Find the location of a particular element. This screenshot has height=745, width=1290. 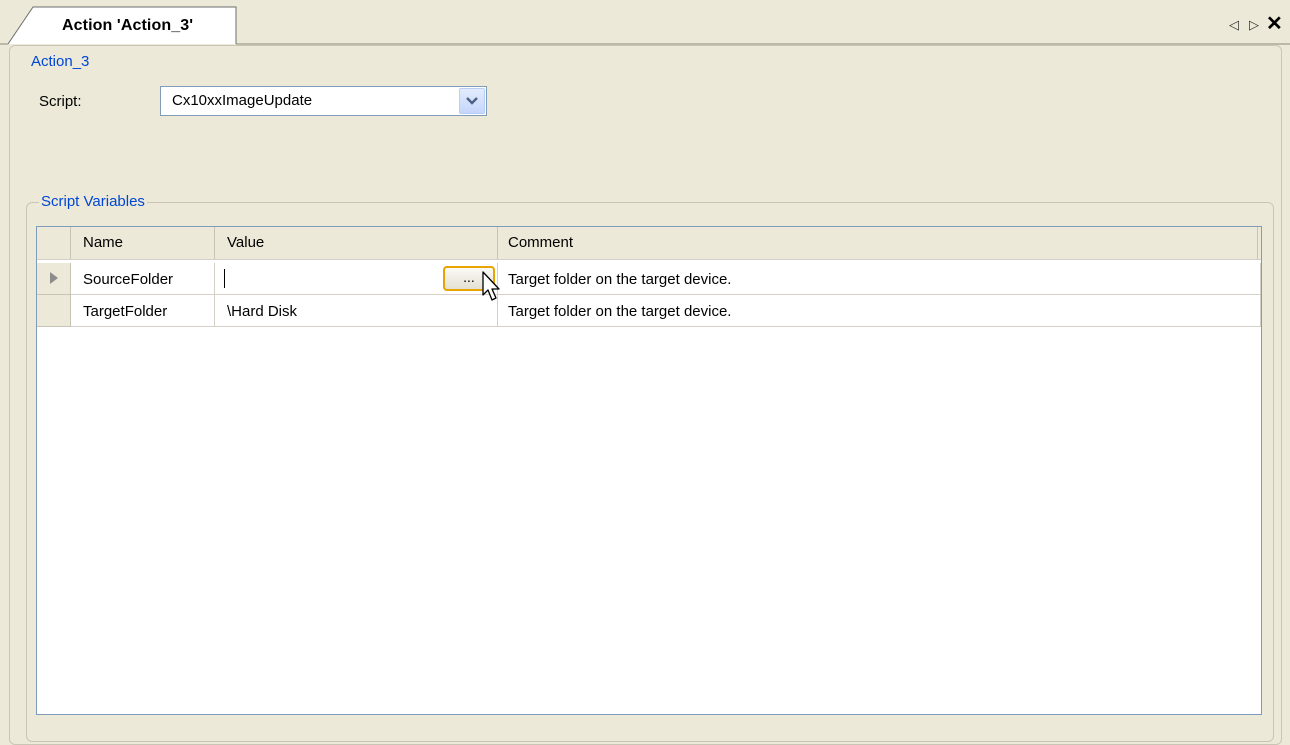

column-header-name: Name is located at coordinates (143, 243).